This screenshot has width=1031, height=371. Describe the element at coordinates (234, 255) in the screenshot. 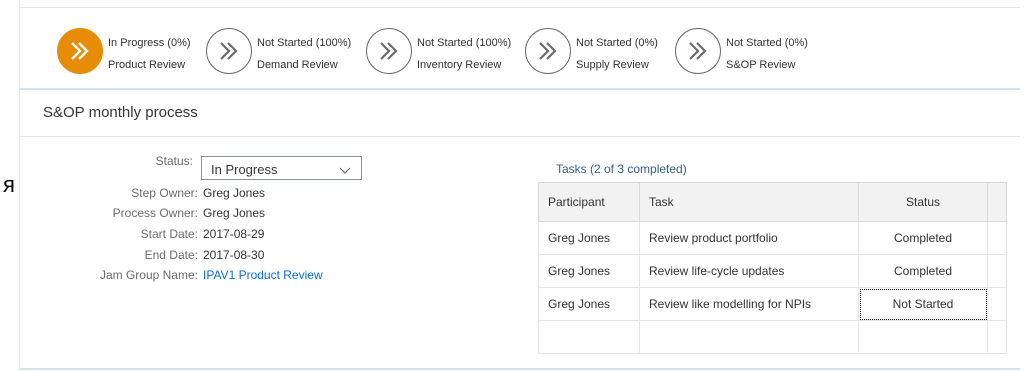

I see `end-date-value: 2017-08-30` at that location.